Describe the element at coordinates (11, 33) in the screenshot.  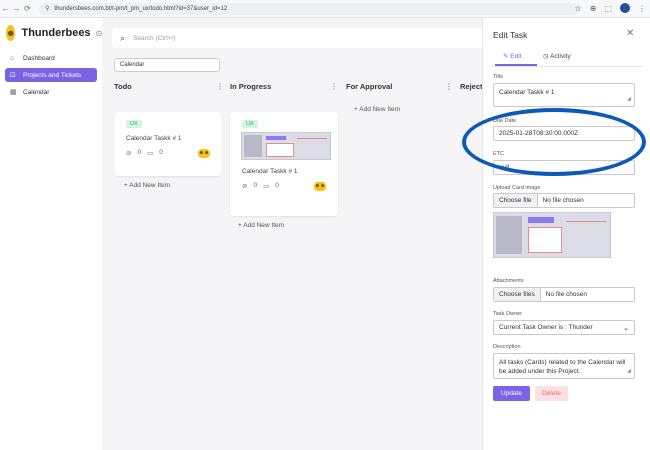
I see `logo-icon: ☻` at that location.